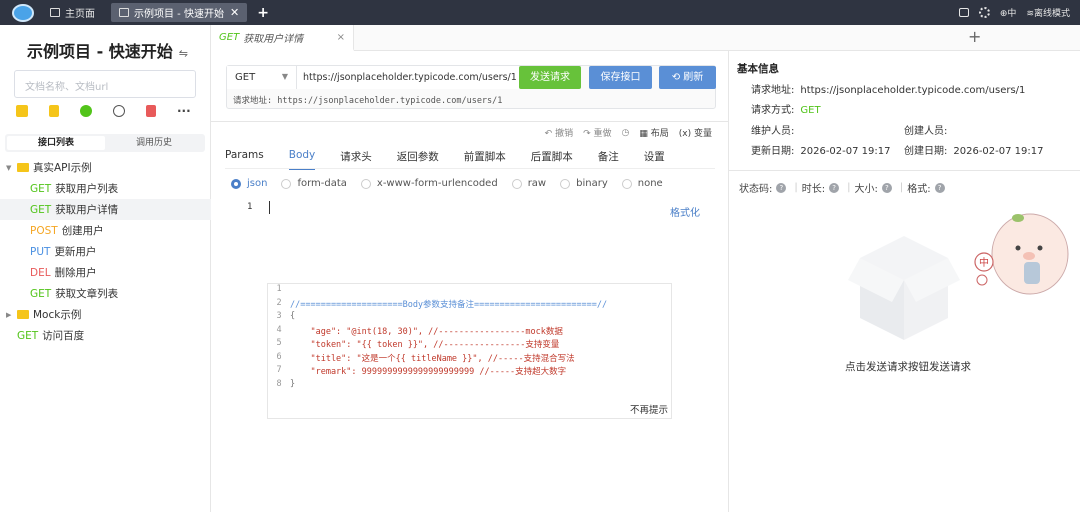  I want to click on tab-body: Body, so click(302, 159).